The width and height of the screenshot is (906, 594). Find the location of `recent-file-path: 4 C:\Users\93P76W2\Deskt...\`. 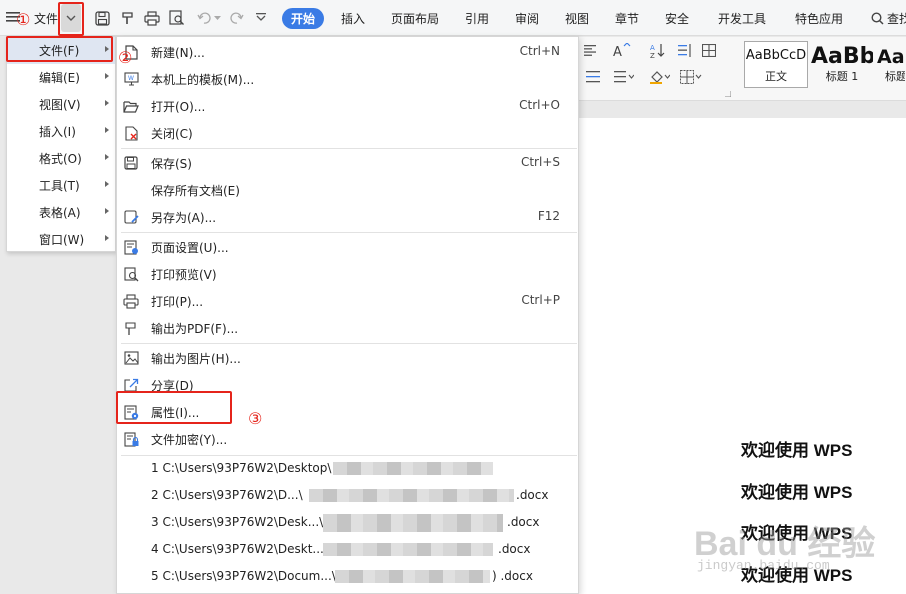

recent-file-path: 4 C:\Users\93P76W2\Deskt...\ is located at coordinates (239, 549).